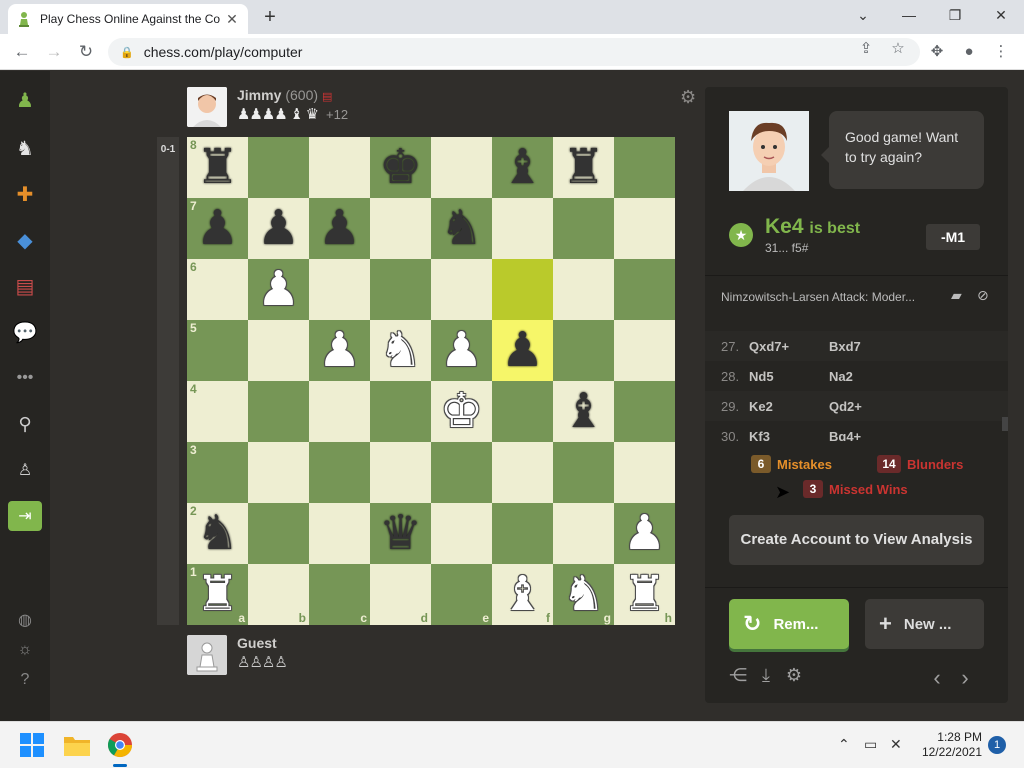 This screenshot has width=1024, height=768. Describe the element at coordinates (259, 95) in the screenshot. I see `opponent-name: Jimmy` at that location.